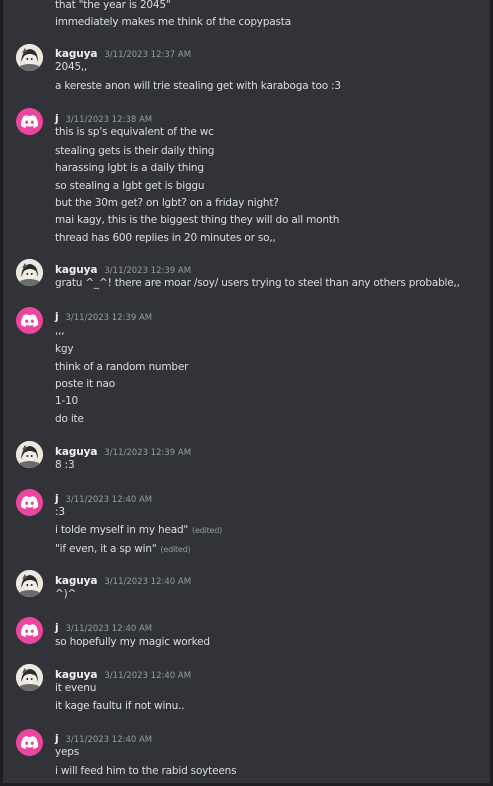  I want to click on message-text: do ite, so click(69, 419).